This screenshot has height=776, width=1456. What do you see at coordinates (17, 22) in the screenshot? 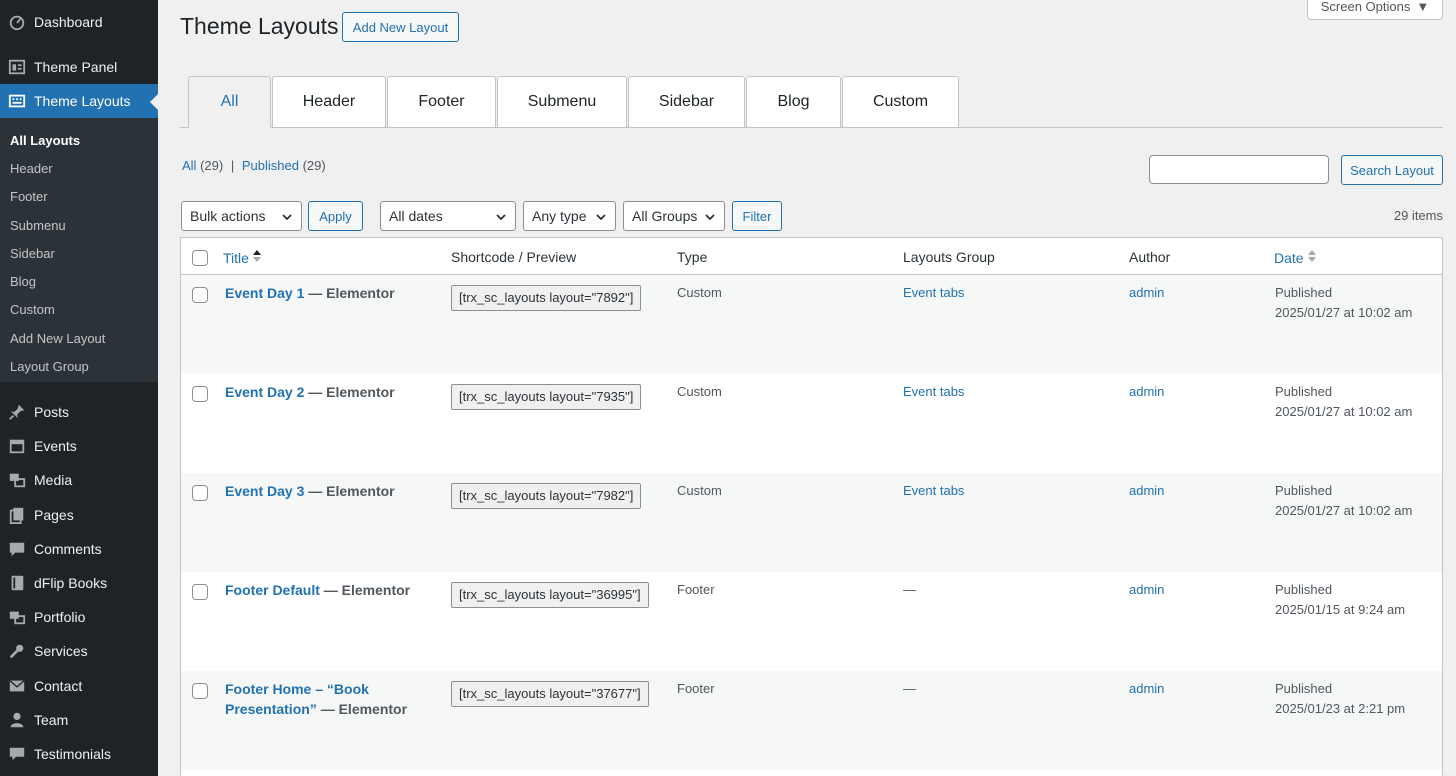
I see `dashboard-icon` at bounding box center [17, 22].